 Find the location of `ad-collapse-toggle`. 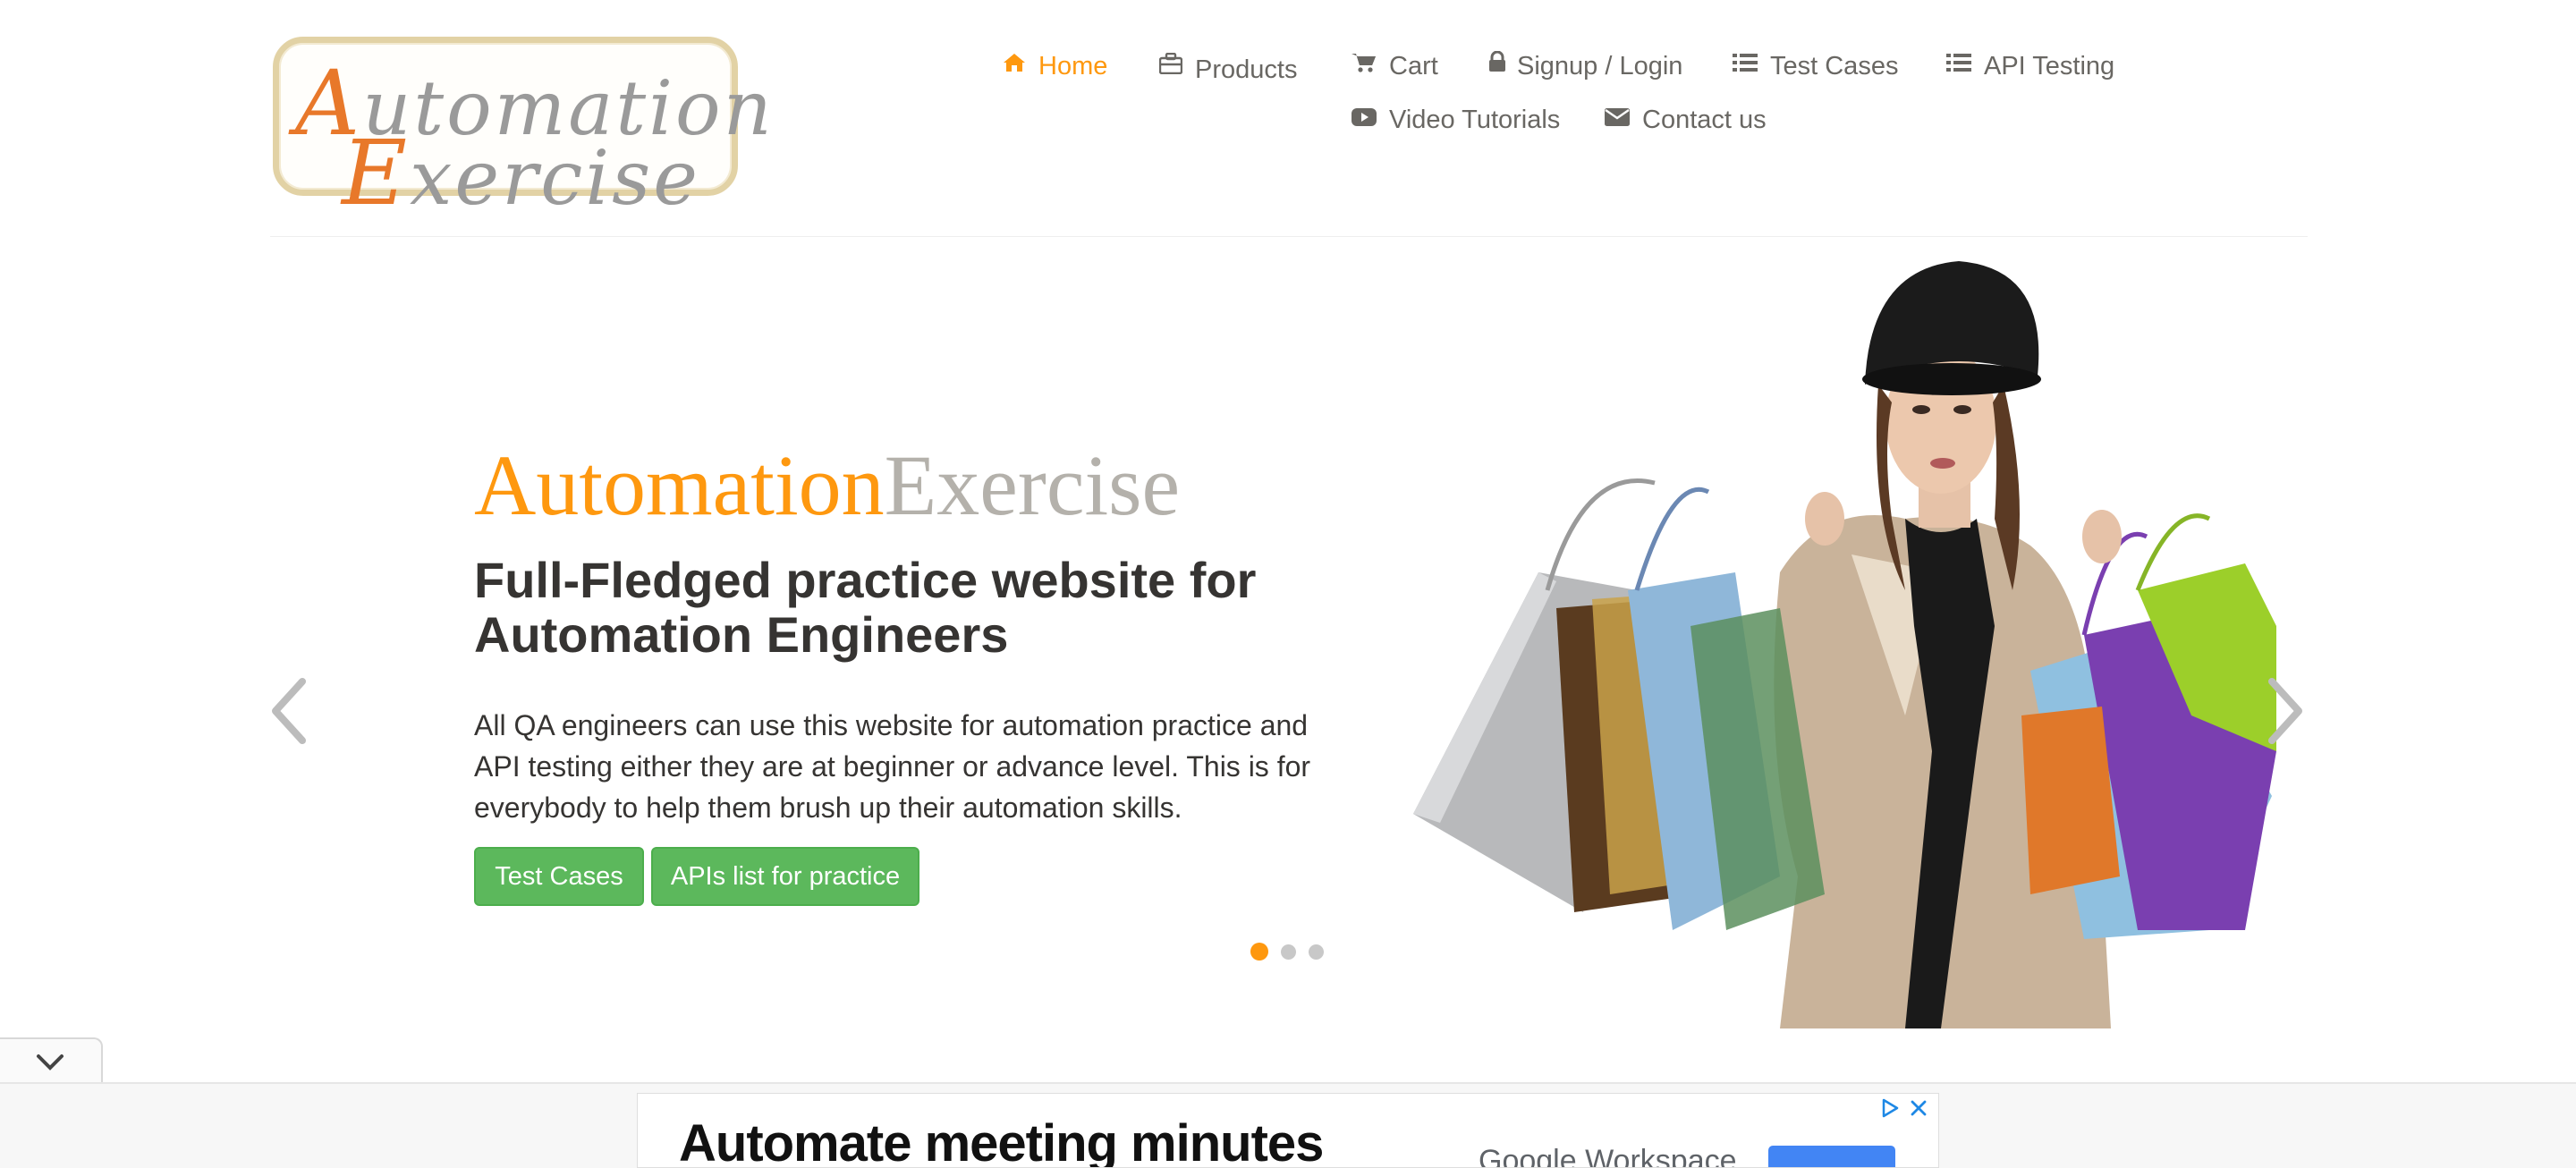

ad-collapse-toggle is located at coordinates (51, 1060).